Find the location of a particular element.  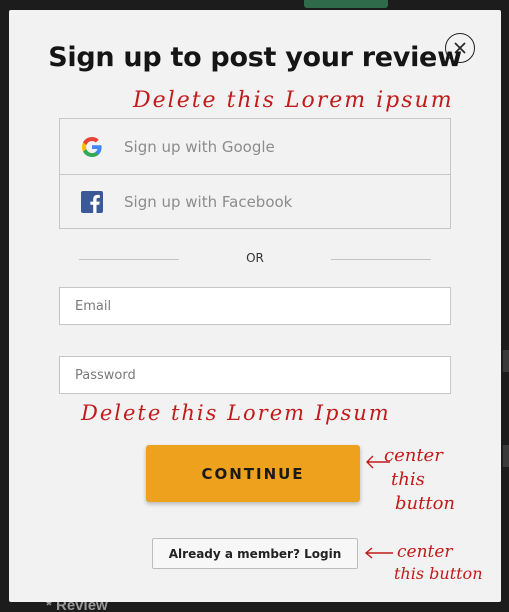

annotation-delete-lorem-2: Delete this Lorem Ipsum is located at coordinates (236, 413).